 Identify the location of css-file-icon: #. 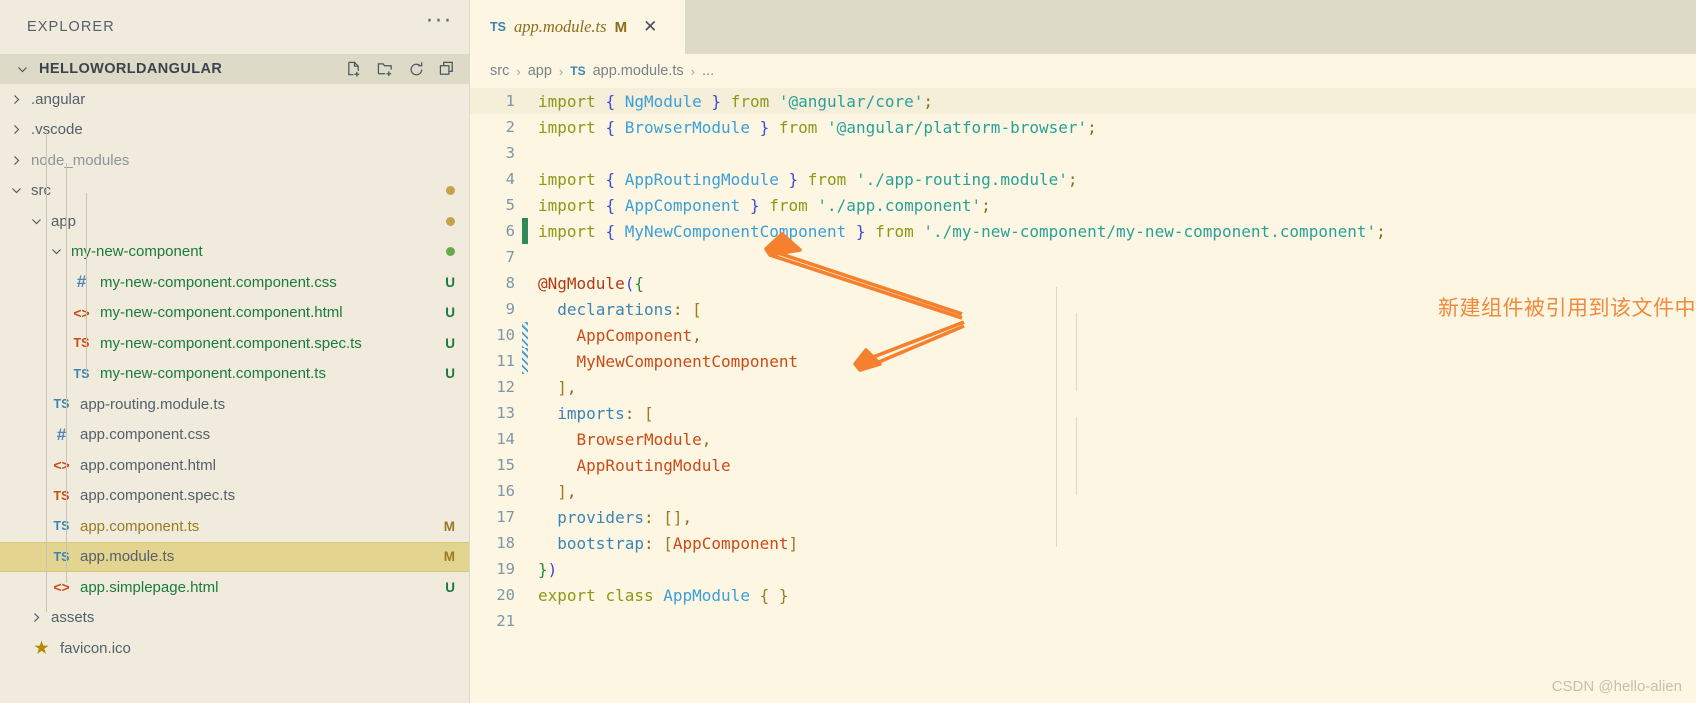
(81, 282).